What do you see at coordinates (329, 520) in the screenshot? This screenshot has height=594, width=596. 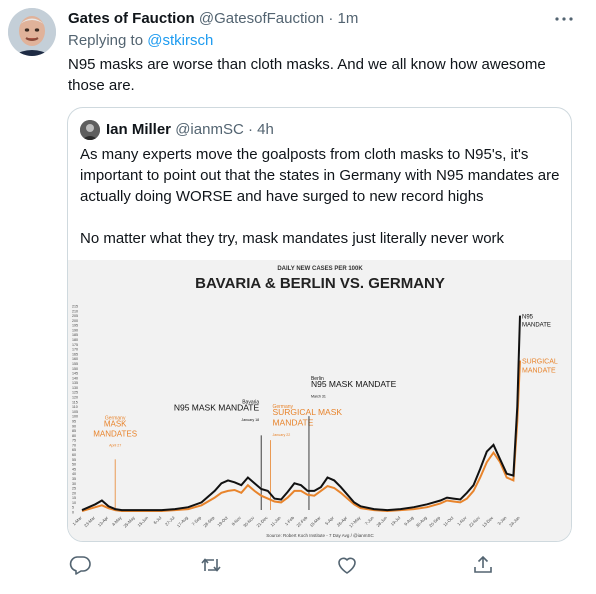 I see `x-tick-label: 5-Apr` at bounding box center [329, 520].